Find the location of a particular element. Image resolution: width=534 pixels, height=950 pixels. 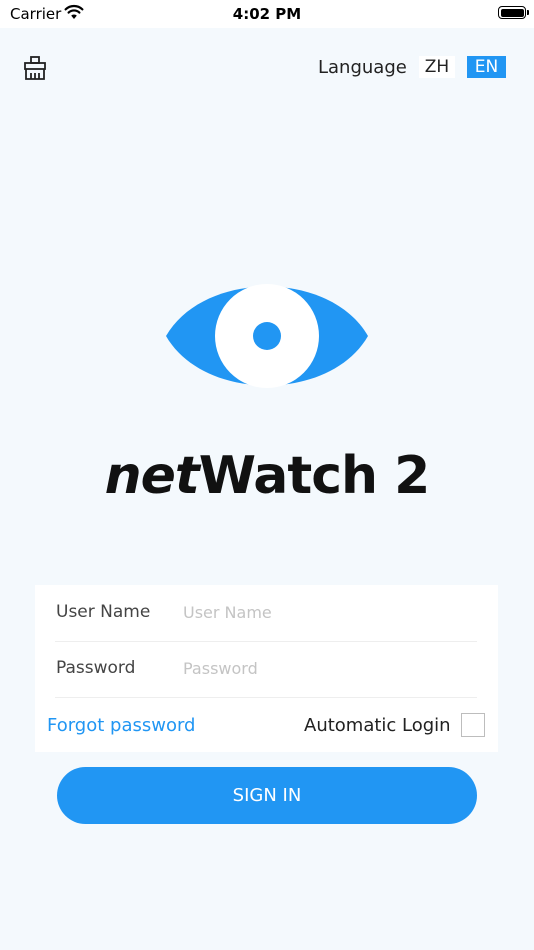

eye-logo-icon is located at coordinates (267, 336).